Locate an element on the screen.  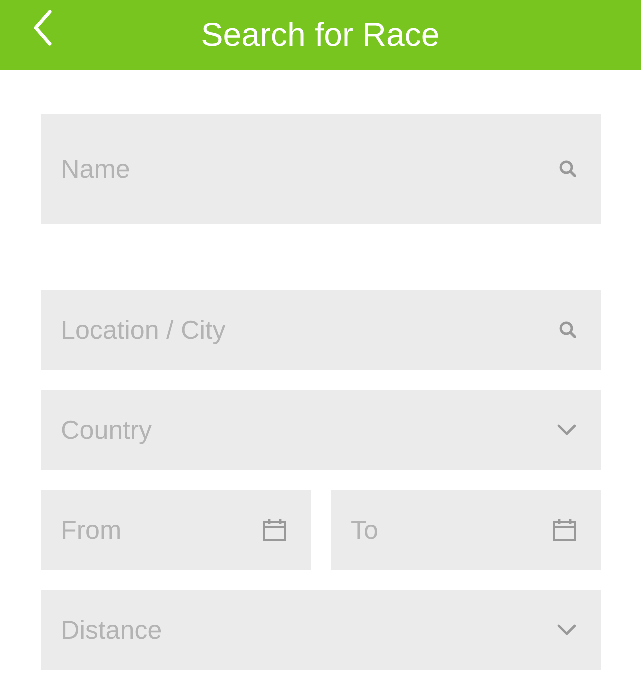
back-icon is located at coordinates (43, 28).